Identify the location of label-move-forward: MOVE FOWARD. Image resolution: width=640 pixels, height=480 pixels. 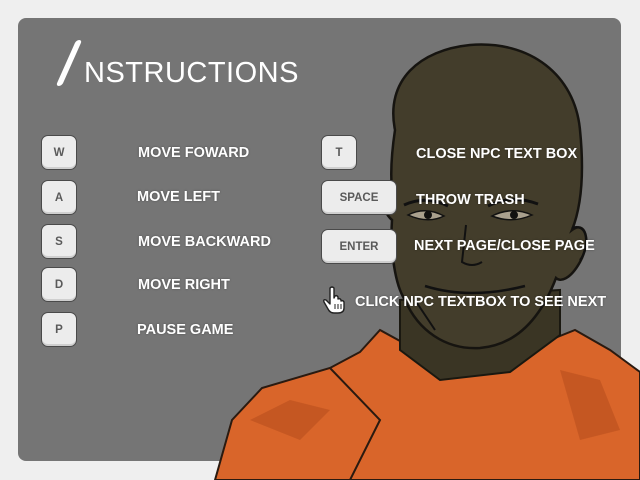
(194, 153).